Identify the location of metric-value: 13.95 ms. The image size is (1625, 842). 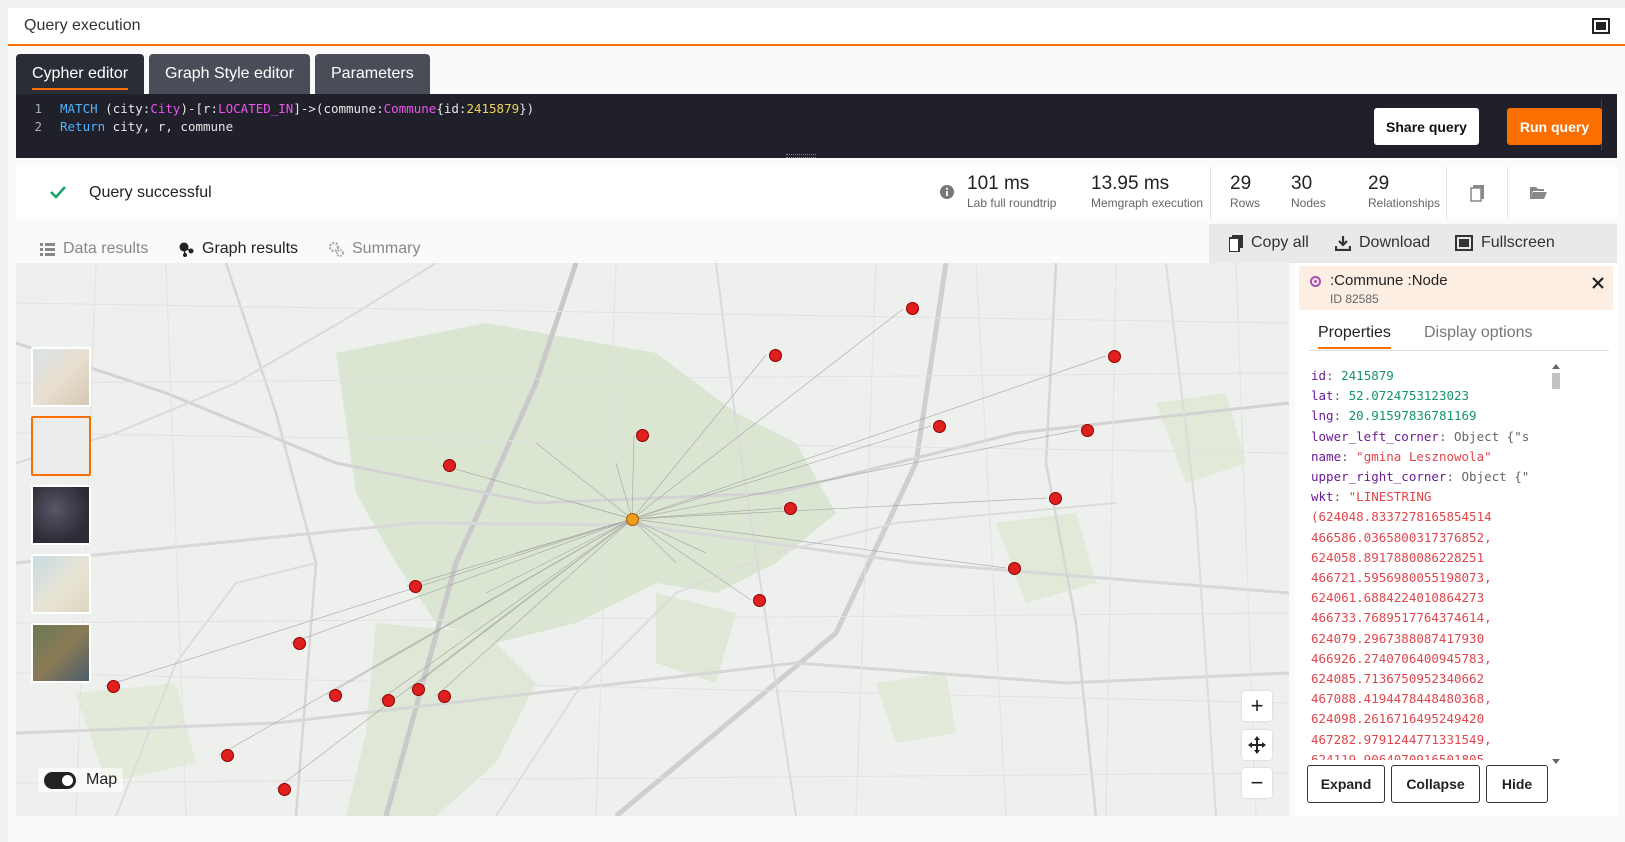
(1130, 183).